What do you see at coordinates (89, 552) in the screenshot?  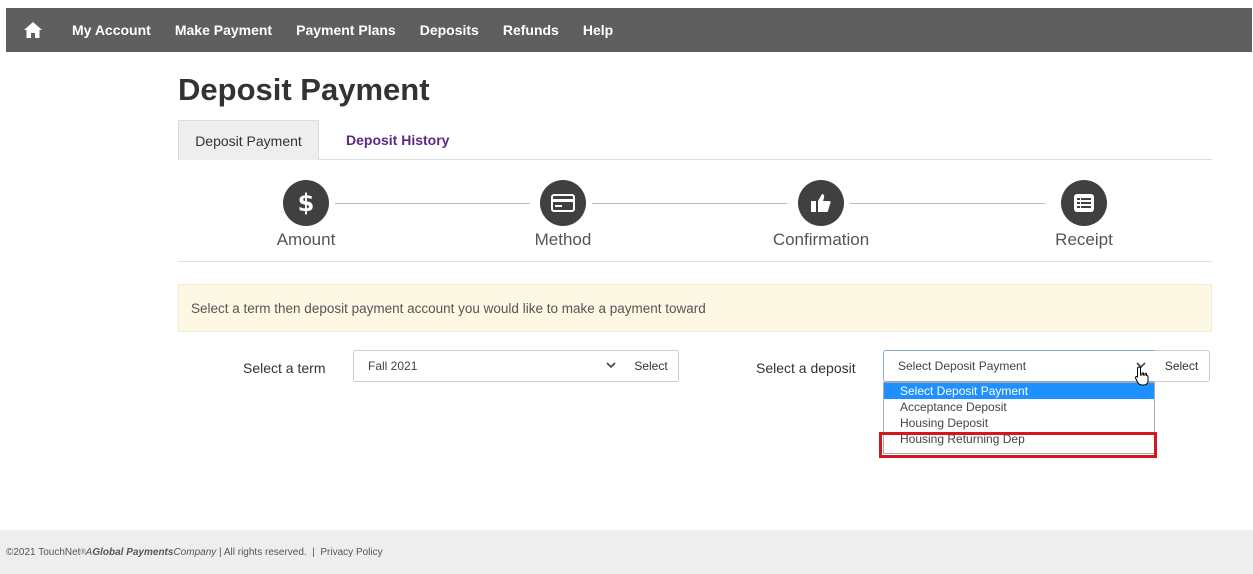 I see `footer-a: A` at bounding box center [89, 552].